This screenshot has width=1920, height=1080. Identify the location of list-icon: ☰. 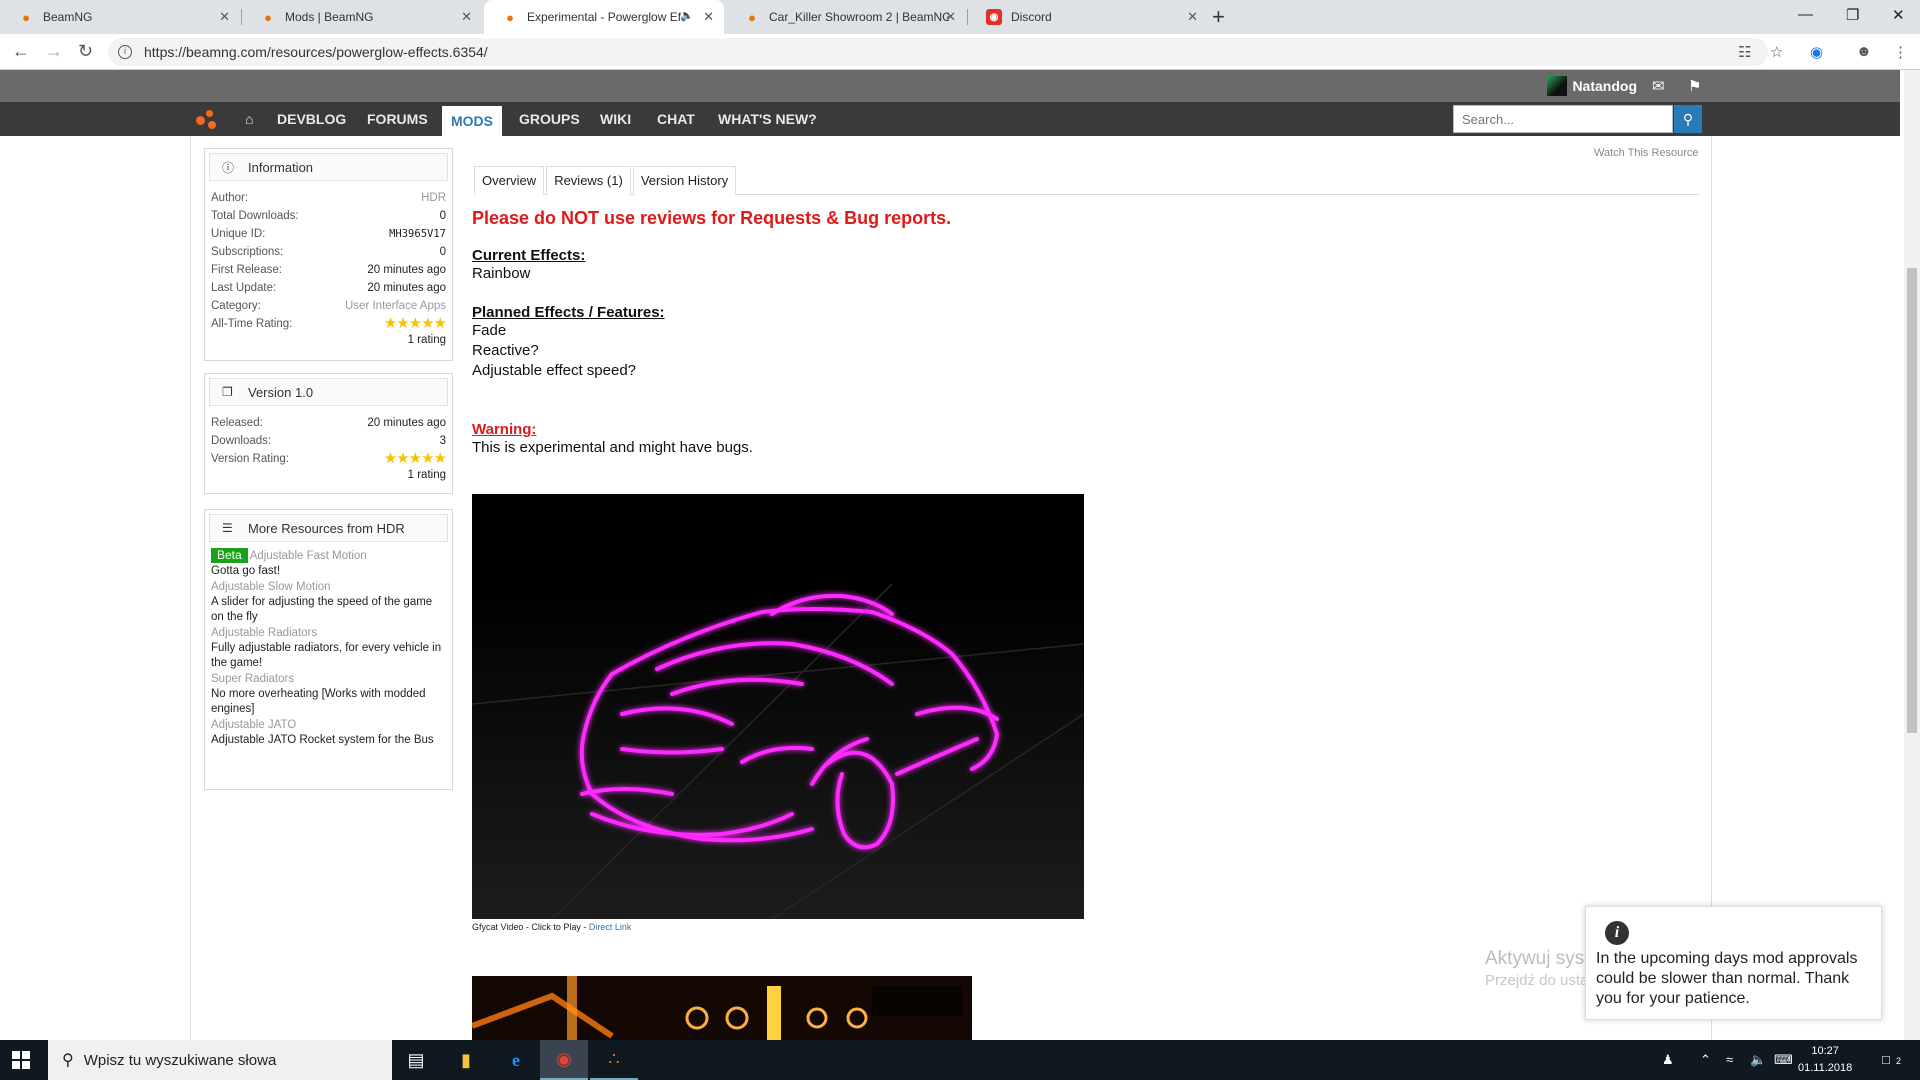
(227, 528).